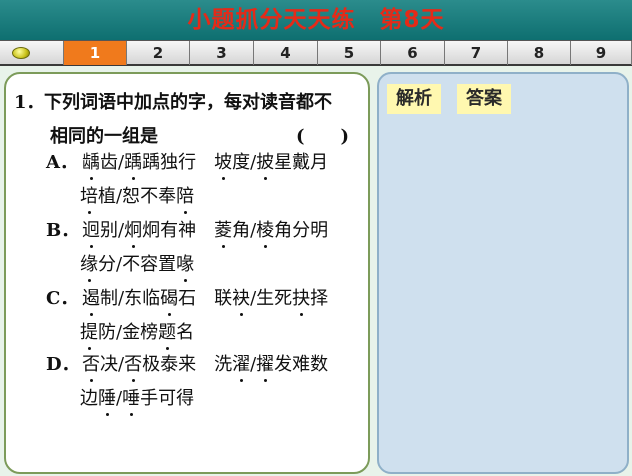  What do you see at coordinates (301, 302) in the screenshot?
I see `dotted-character: 抉` at bounding box center [301, 302].